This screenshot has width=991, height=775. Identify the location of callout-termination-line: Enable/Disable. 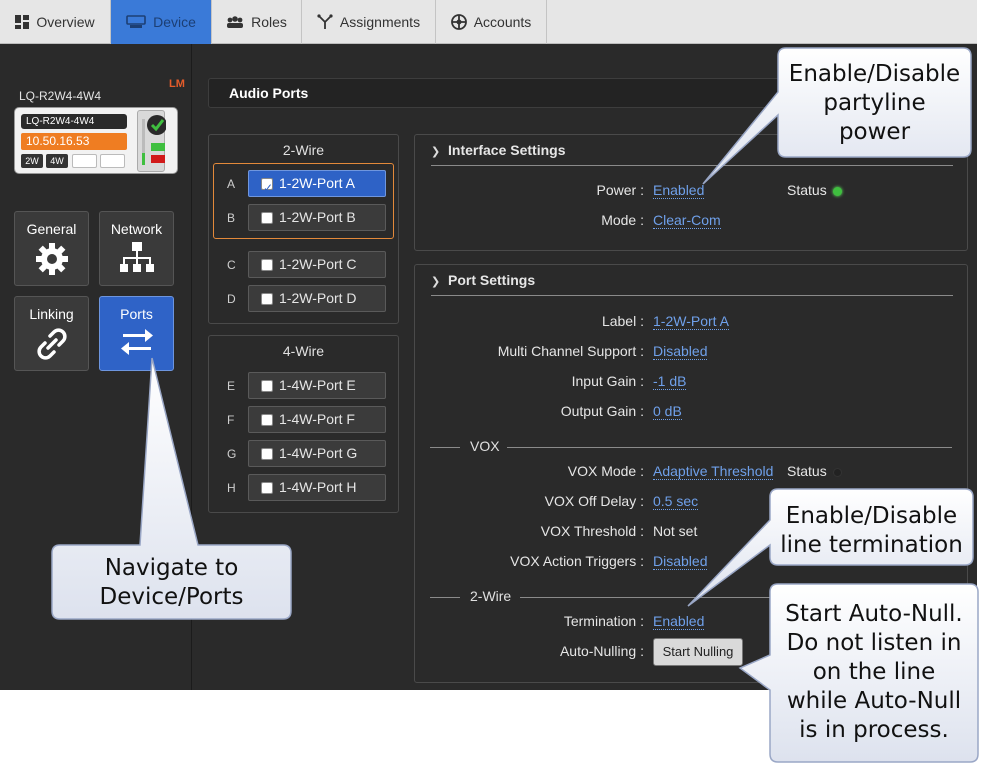
(871, 516).